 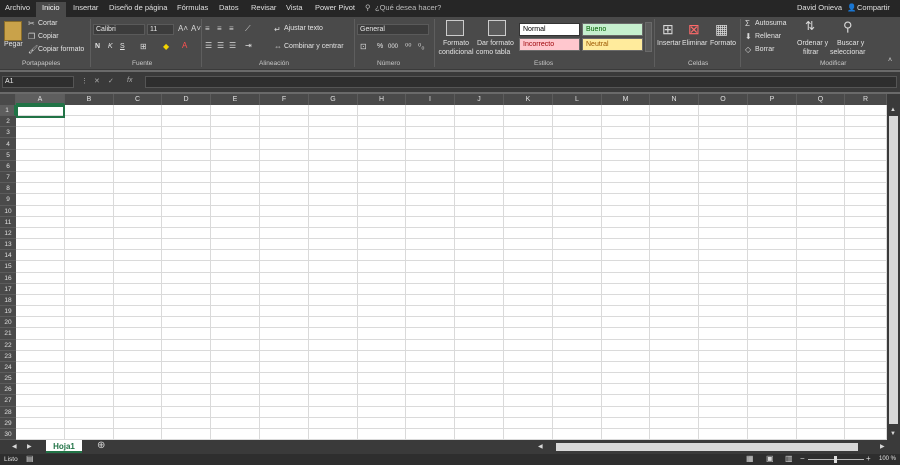 What do you see at coordinates (138, 7) in the screenshot?
I see `tab-diseno-pagina: Diseño de página` at bounding box center [138, 7].